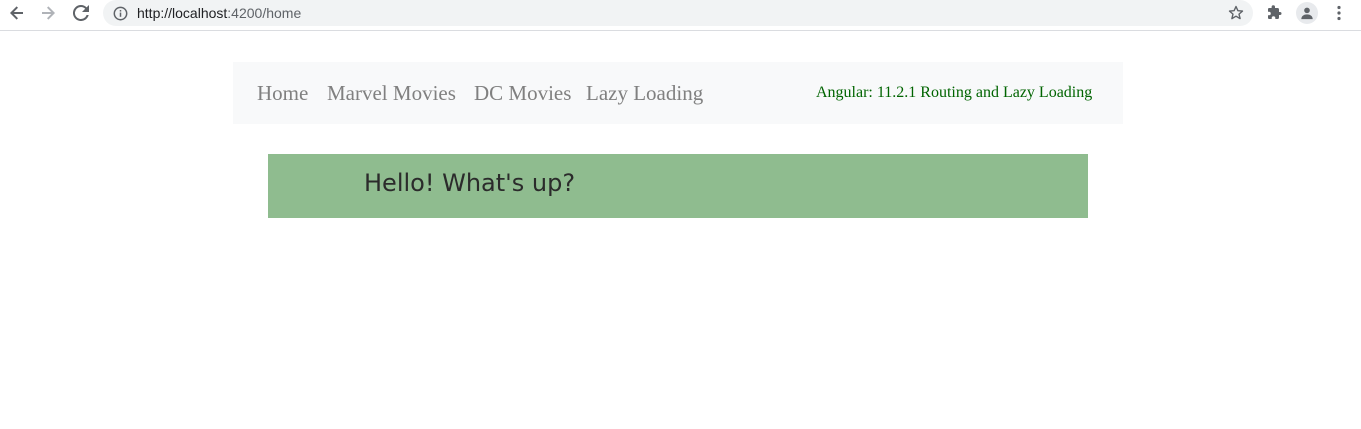 This screenshot has height=429, width=1361. Describe the element at coordinates (182, 13) in the screenshot. I see `url-host: http://localhost` at that location.